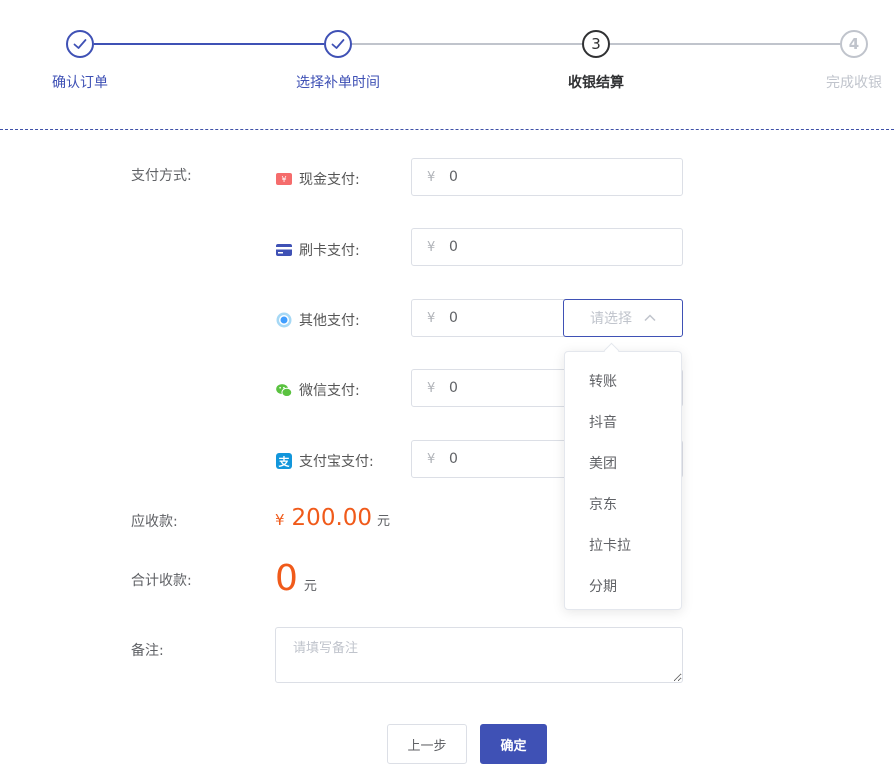 This screenshot has height=764, width=894. Describe the element at coordinates (547, 177) in the screenshot. I see `cash-amount-input: ¥ 0` at that location.